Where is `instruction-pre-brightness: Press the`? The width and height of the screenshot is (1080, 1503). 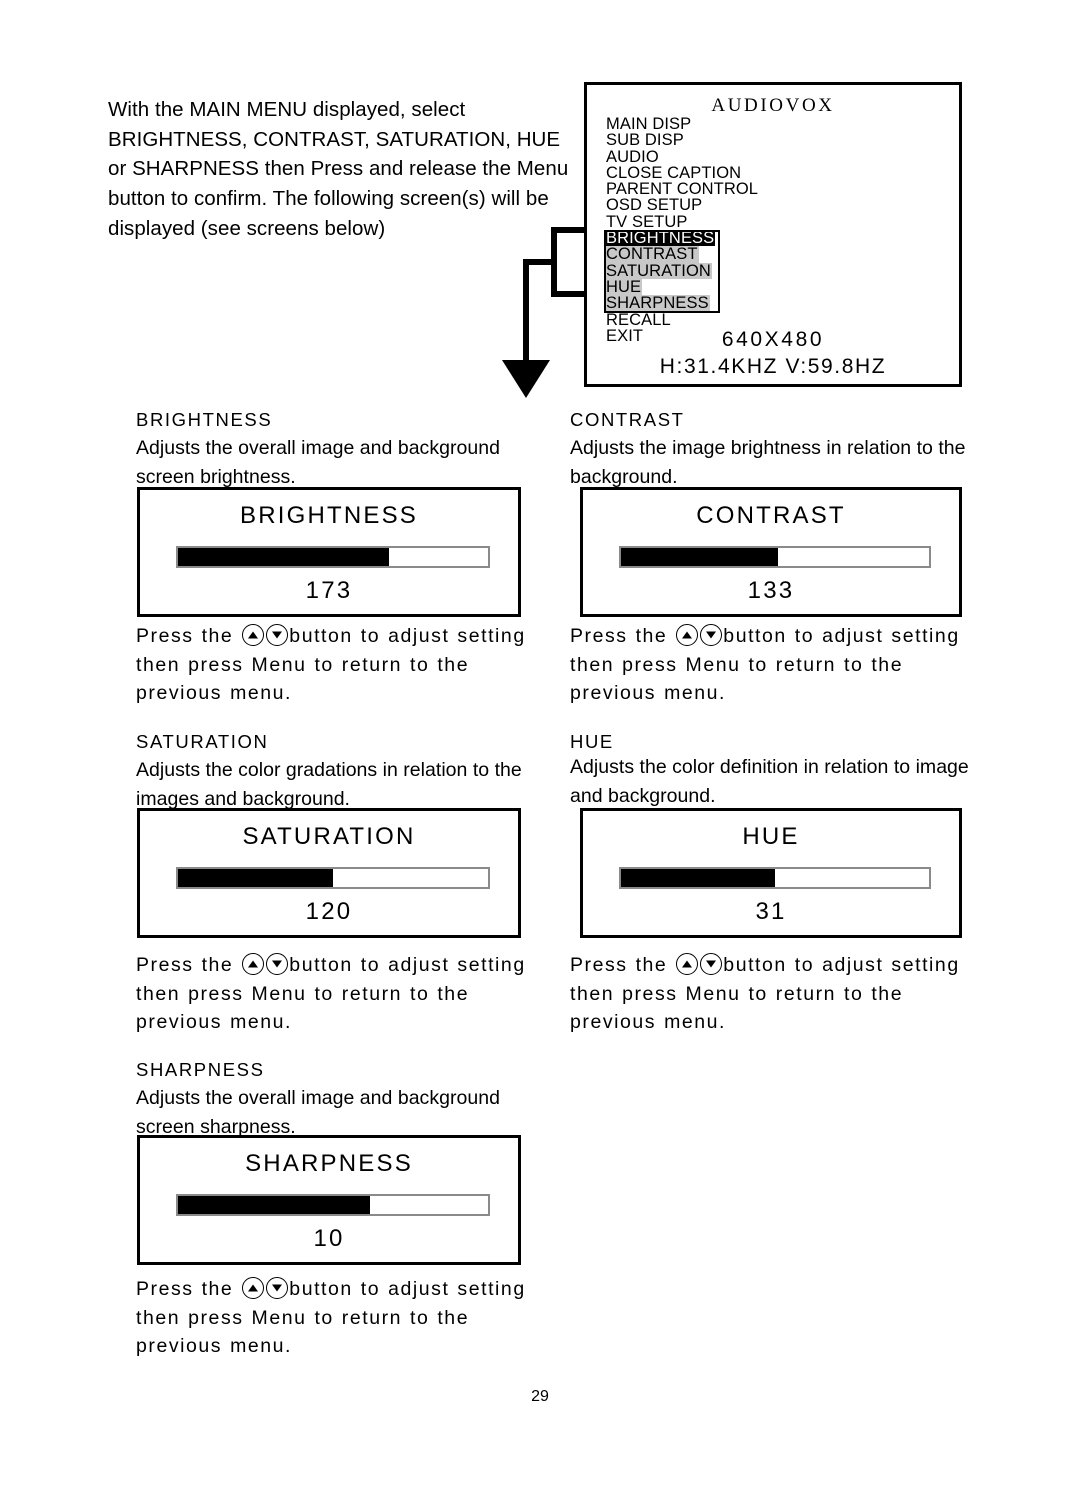 instruction-pre-brightness: Press the is located at coordinates (185, 636).